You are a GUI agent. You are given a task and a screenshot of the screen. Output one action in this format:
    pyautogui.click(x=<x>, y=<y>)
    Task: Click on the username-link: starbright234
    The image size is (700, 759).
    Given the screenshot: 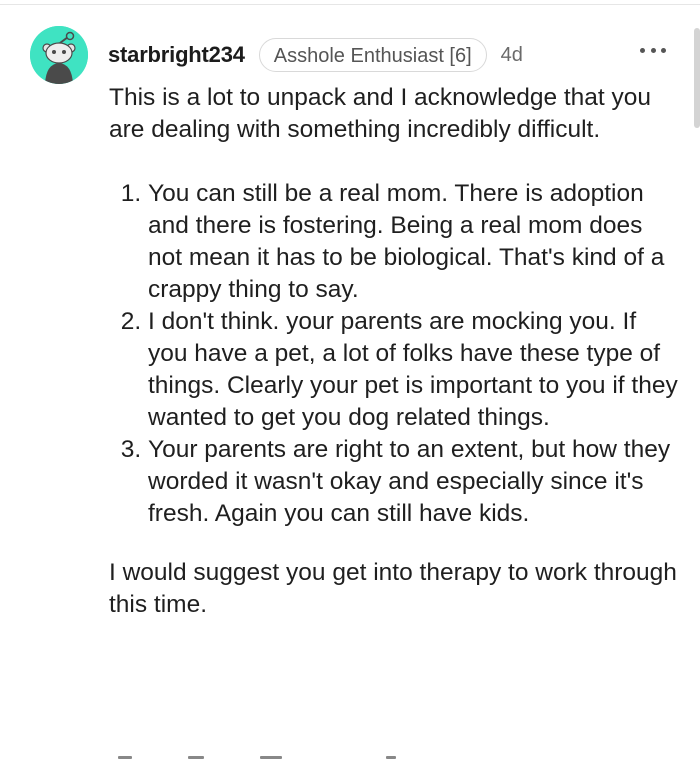 What is the action you would take?
    pyautogui.click(x=176, y=55)
    